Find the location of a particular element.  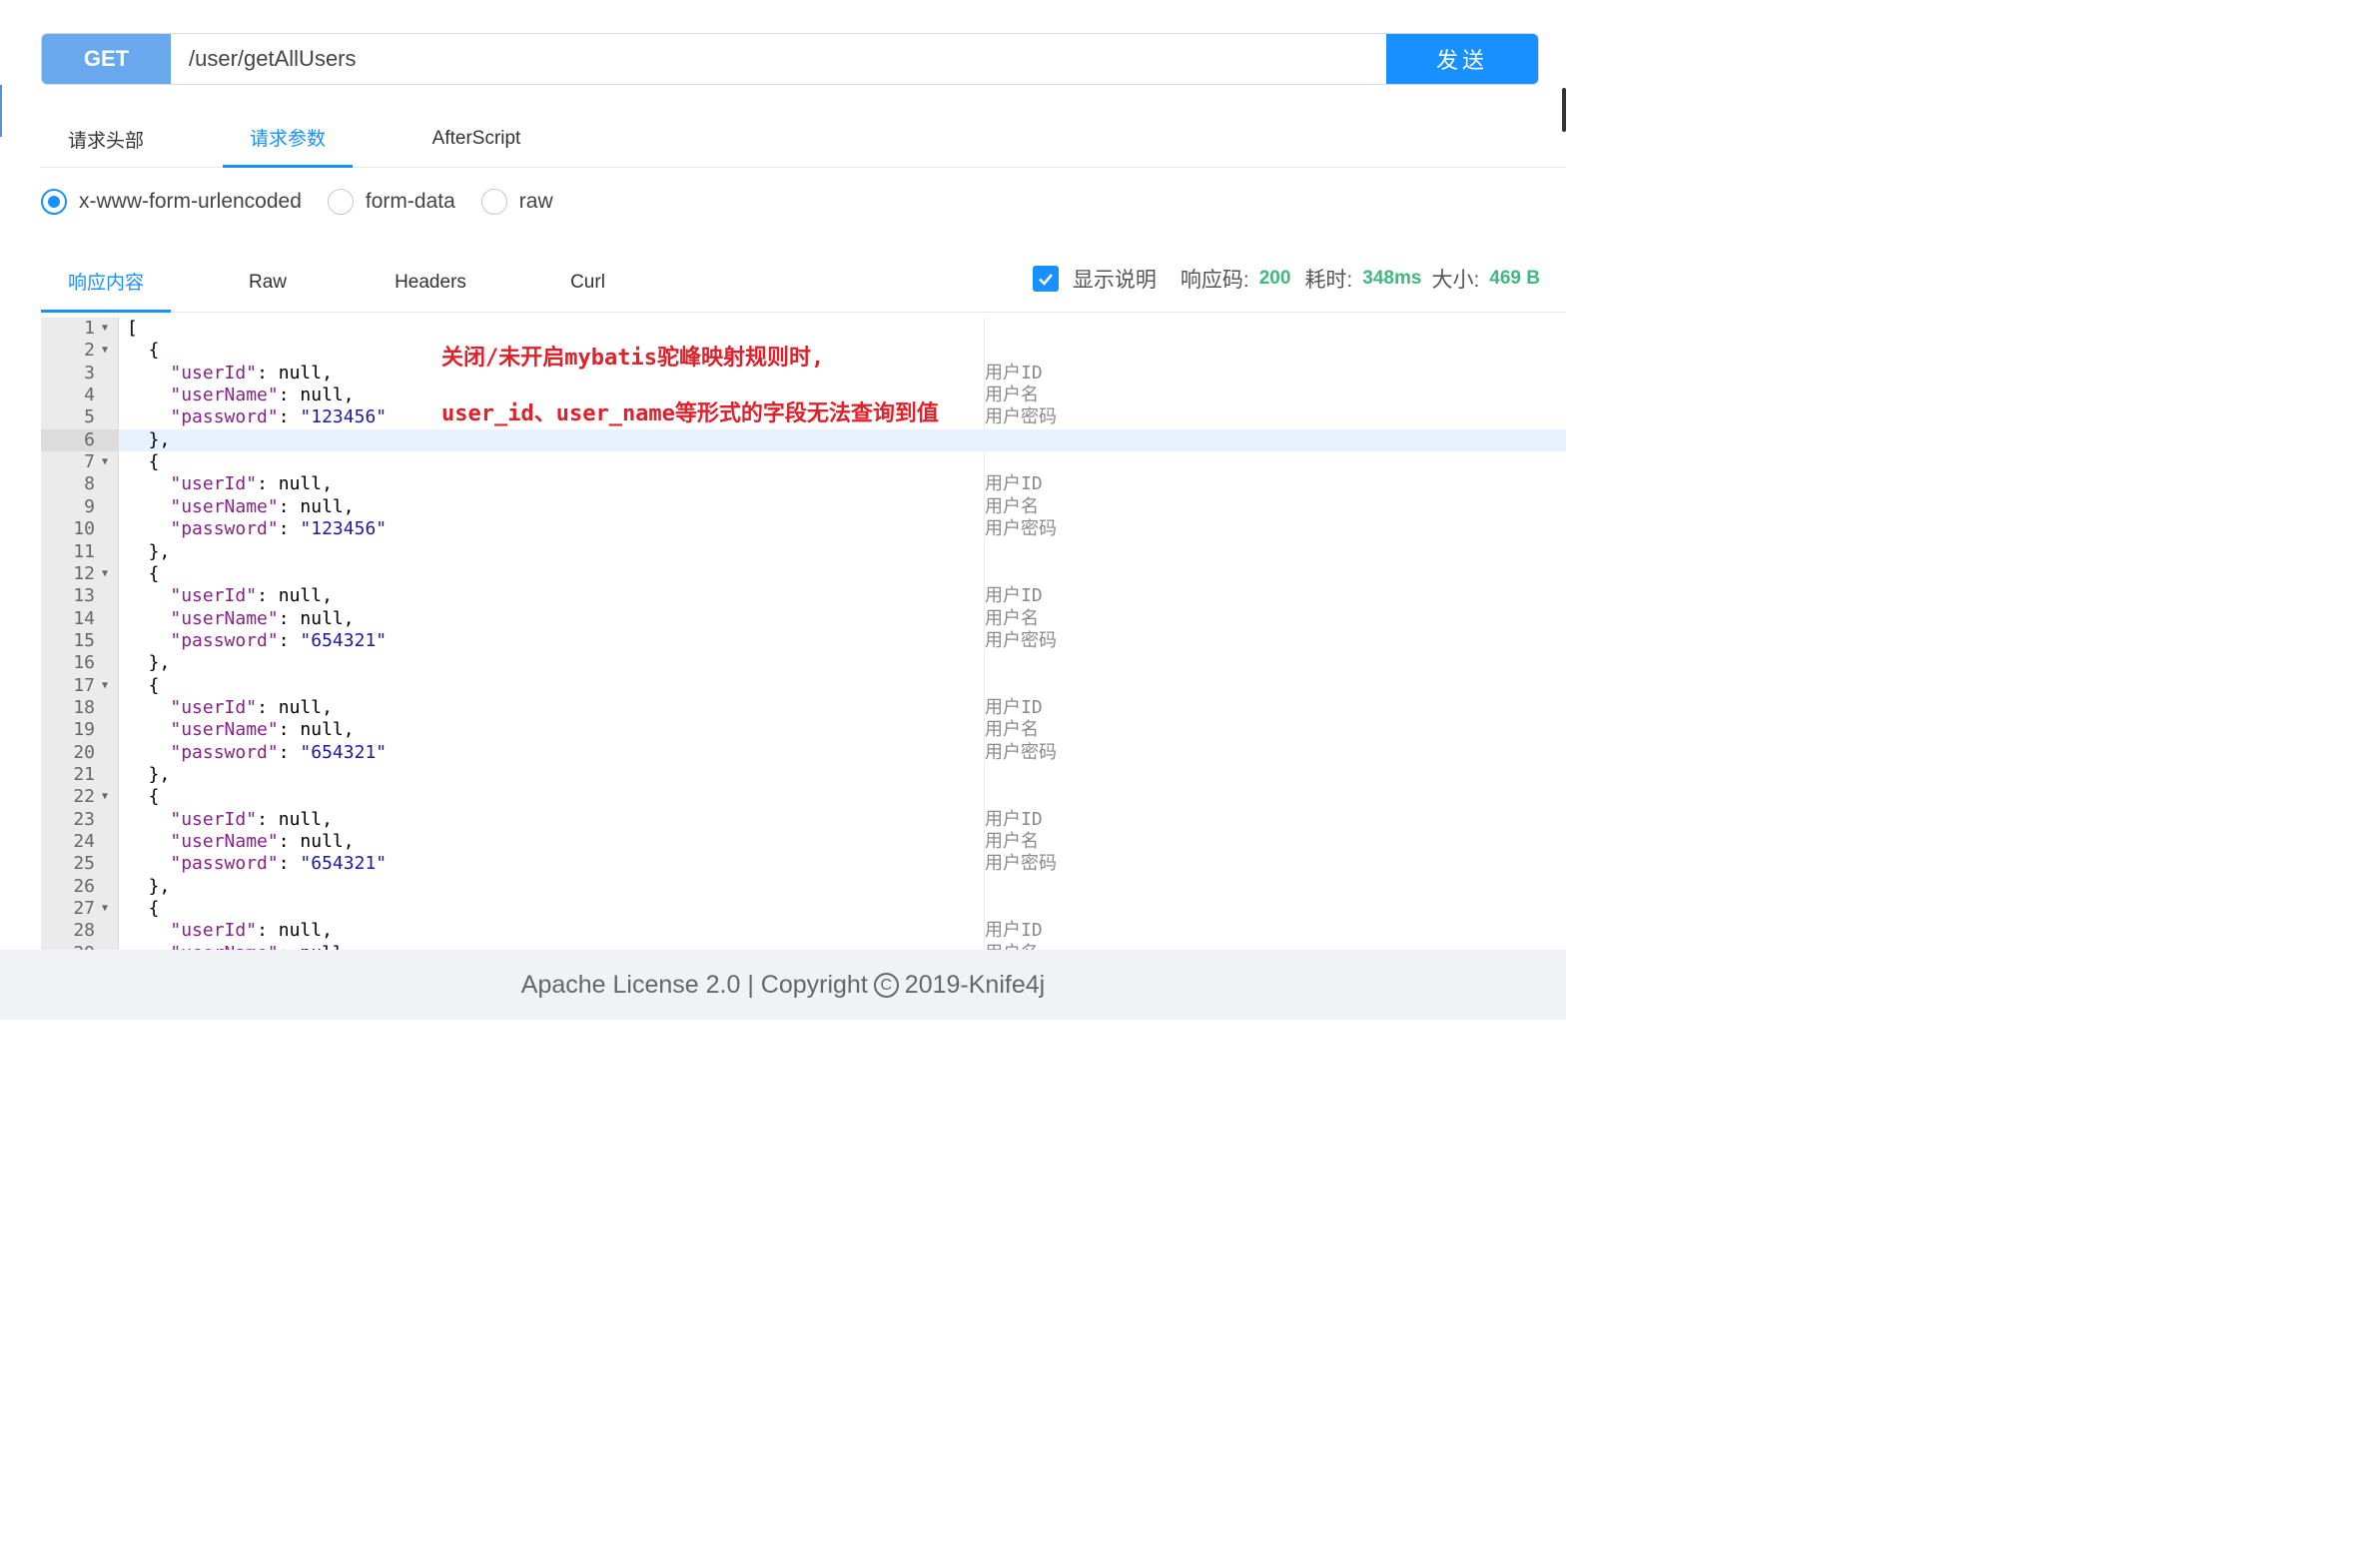

line-number: 25 is located at coordinates (84, 864).